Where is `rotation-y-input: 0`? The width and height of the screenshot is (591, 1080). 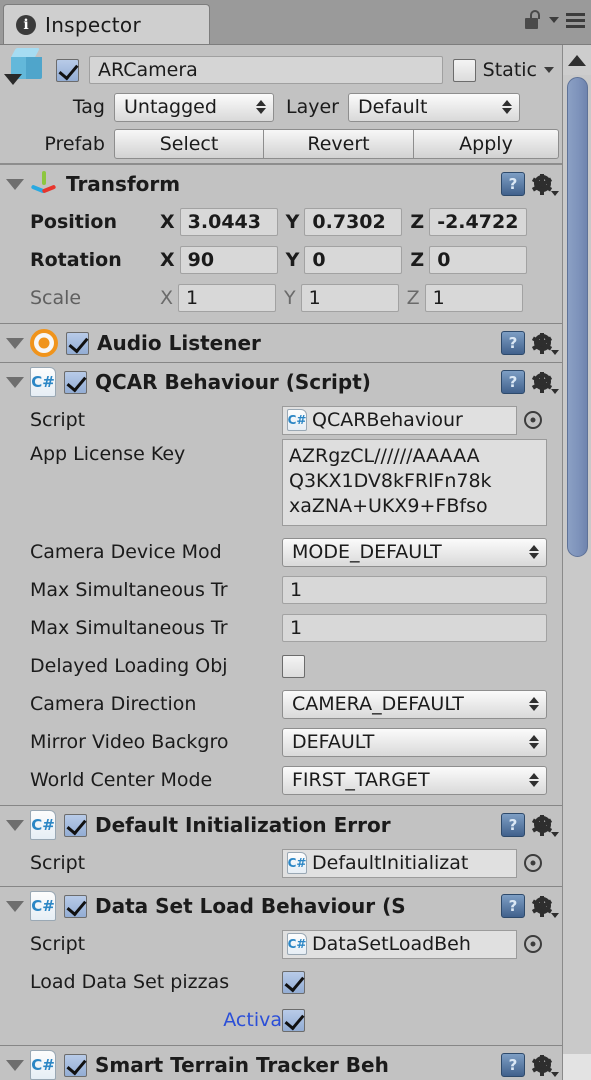 rotation-y-input: 0 is located at coordinates (353, 260).